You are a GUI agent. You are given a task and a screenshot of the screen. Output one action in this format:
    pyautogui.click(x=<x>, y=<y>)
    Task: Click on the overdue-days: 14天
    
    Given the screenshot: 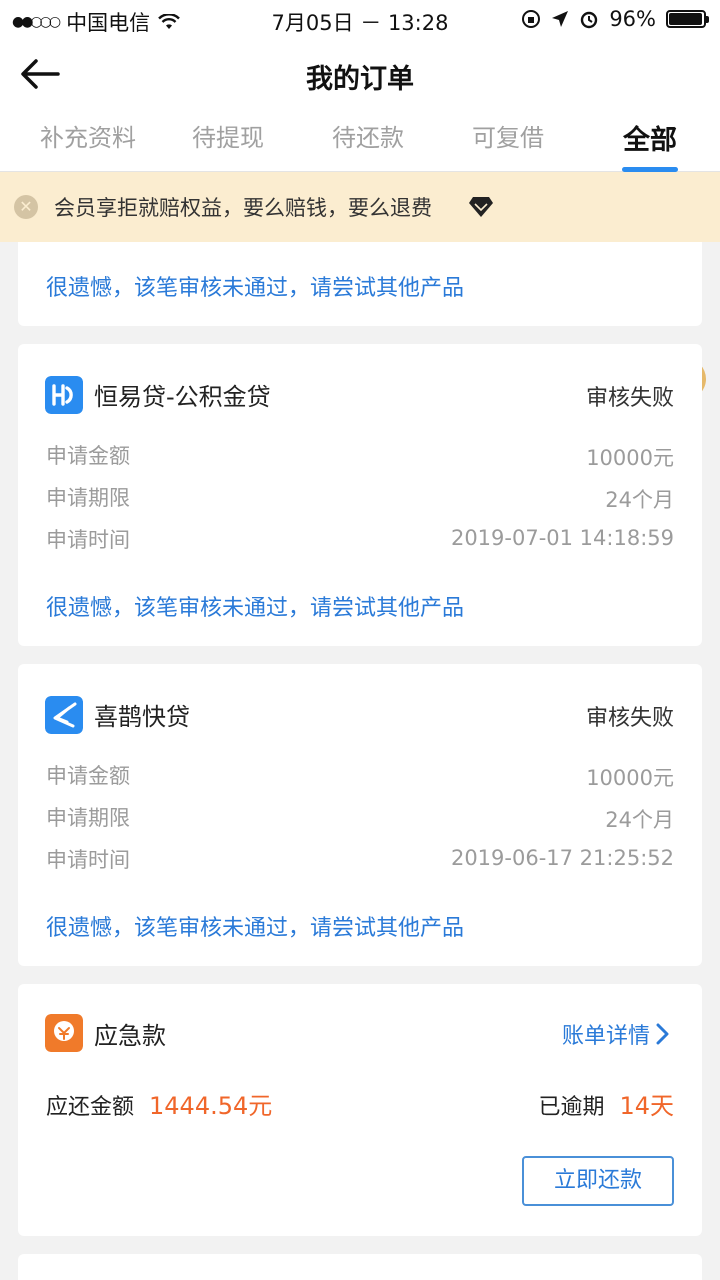 What is the action you would take?
    pyautogui.click(x=646, y=1106)
    